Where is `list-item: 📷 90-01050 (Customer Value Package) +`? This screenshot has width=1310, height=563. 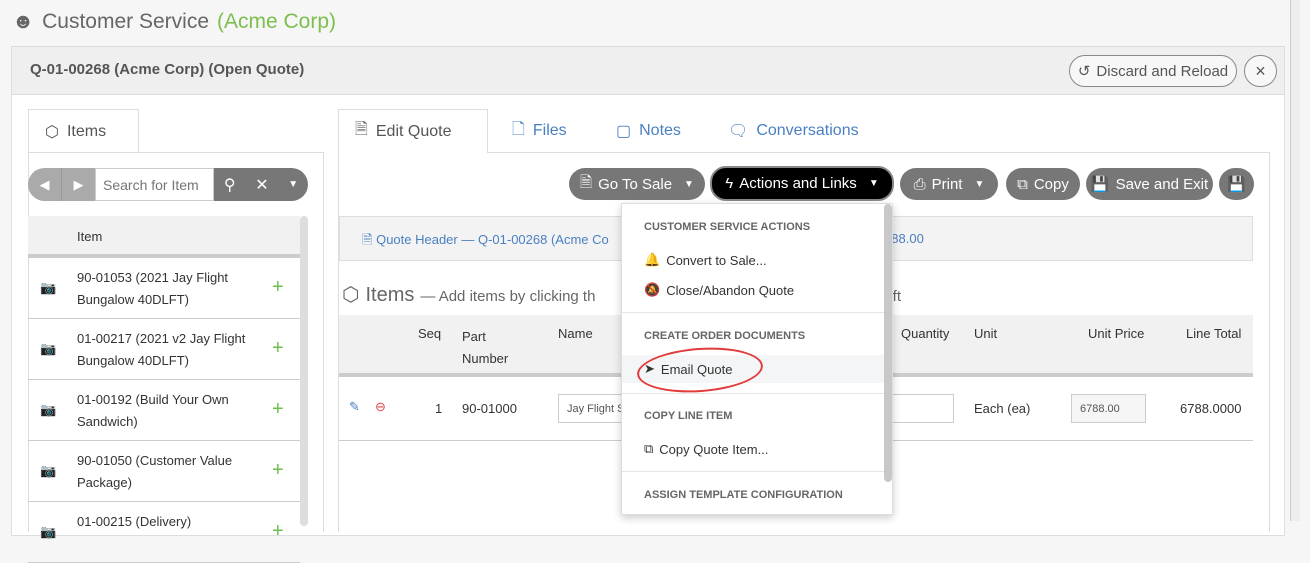 list-item: 📷 90-01050 (Customer Value Package) + is located at coordinates (164, 471).